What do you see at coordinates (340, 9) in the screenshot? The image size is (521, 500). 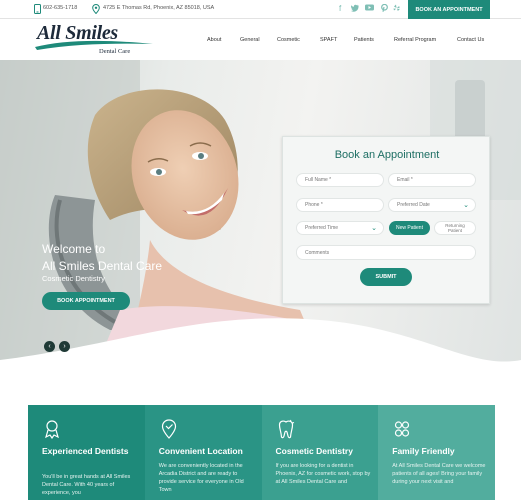 I see `facebook-icon: f` at bounding box center [340, 9].